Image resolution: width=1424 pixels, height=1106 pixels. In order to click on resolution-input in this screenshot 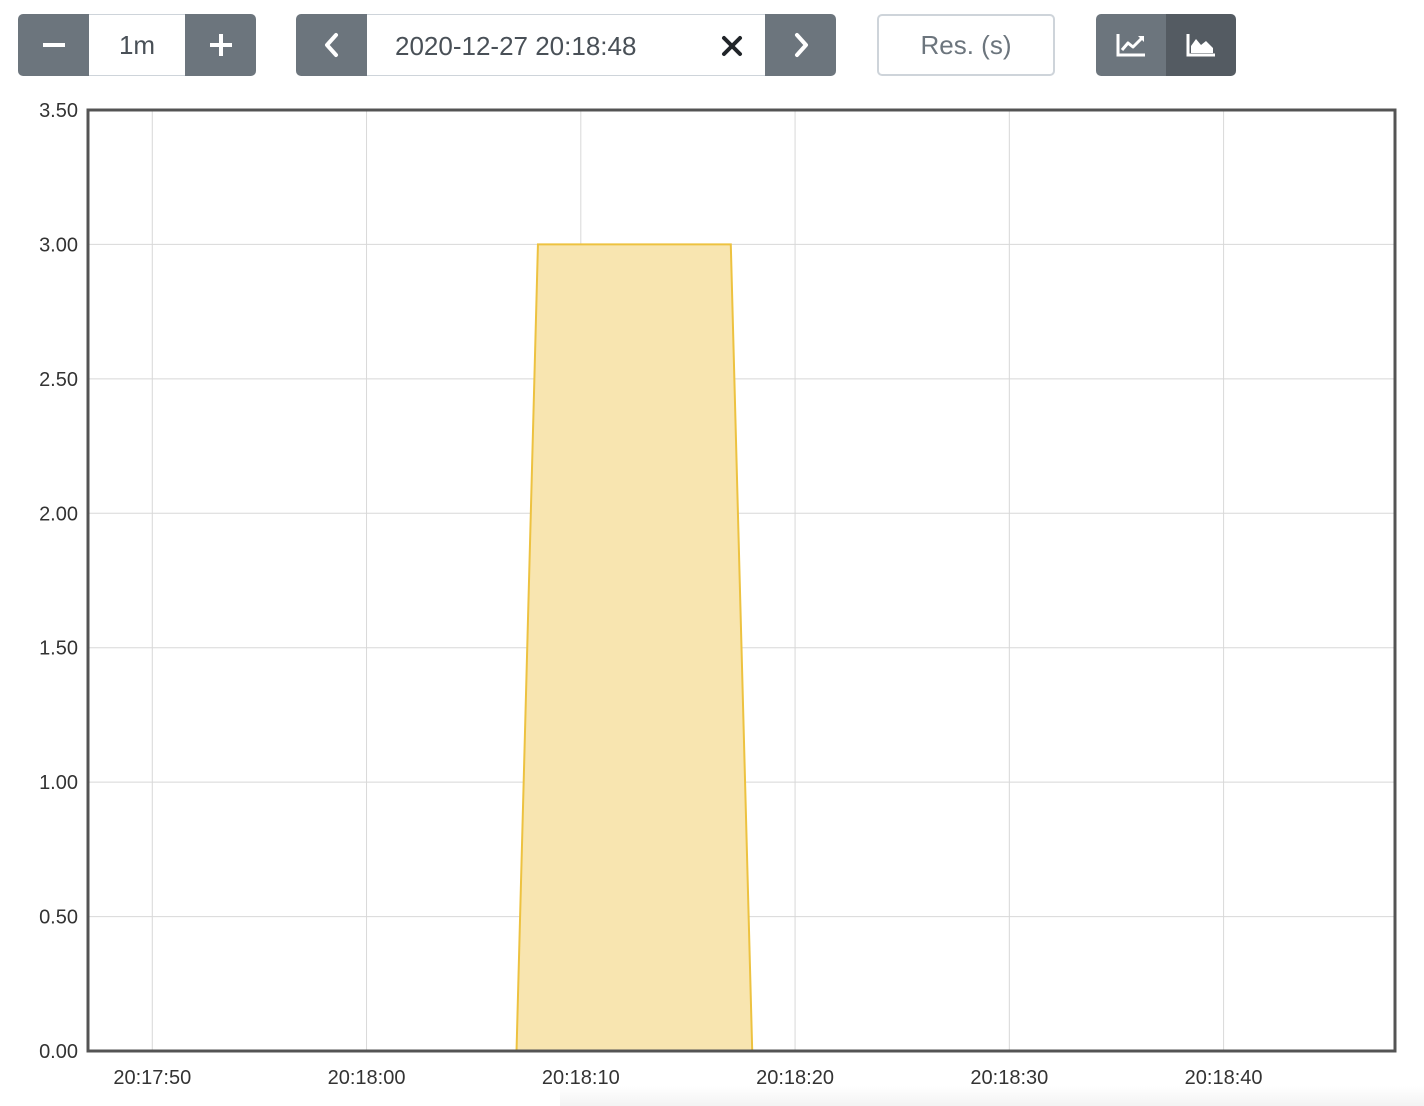, I will do `click(966, 45)`.